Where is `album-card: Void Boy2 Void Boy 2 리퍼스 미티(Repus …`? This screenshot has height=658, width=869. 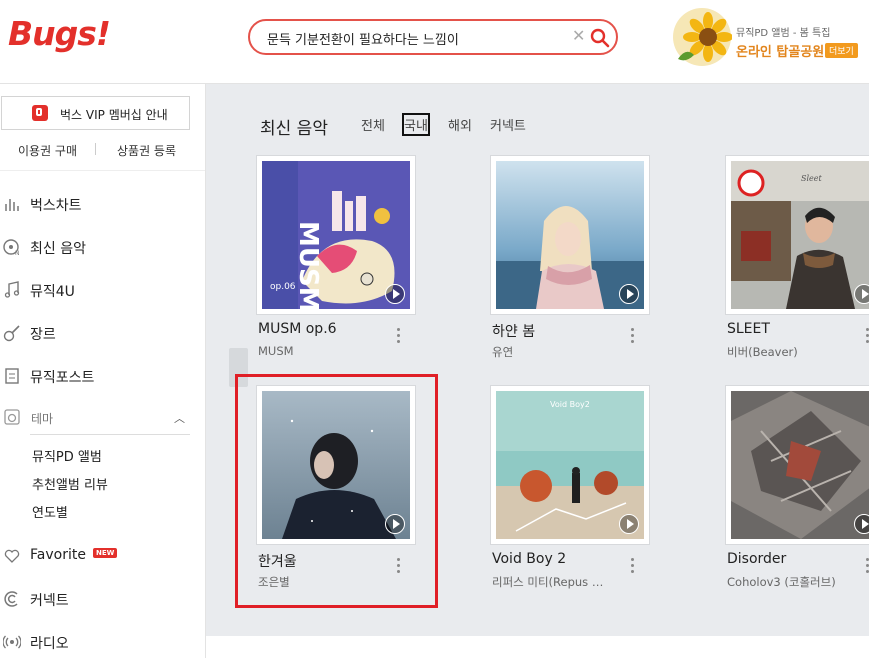
album-card: Void Boy2 Void Boy 2 리퍼스 미티(Repus … is located at coordinates (591, 487).